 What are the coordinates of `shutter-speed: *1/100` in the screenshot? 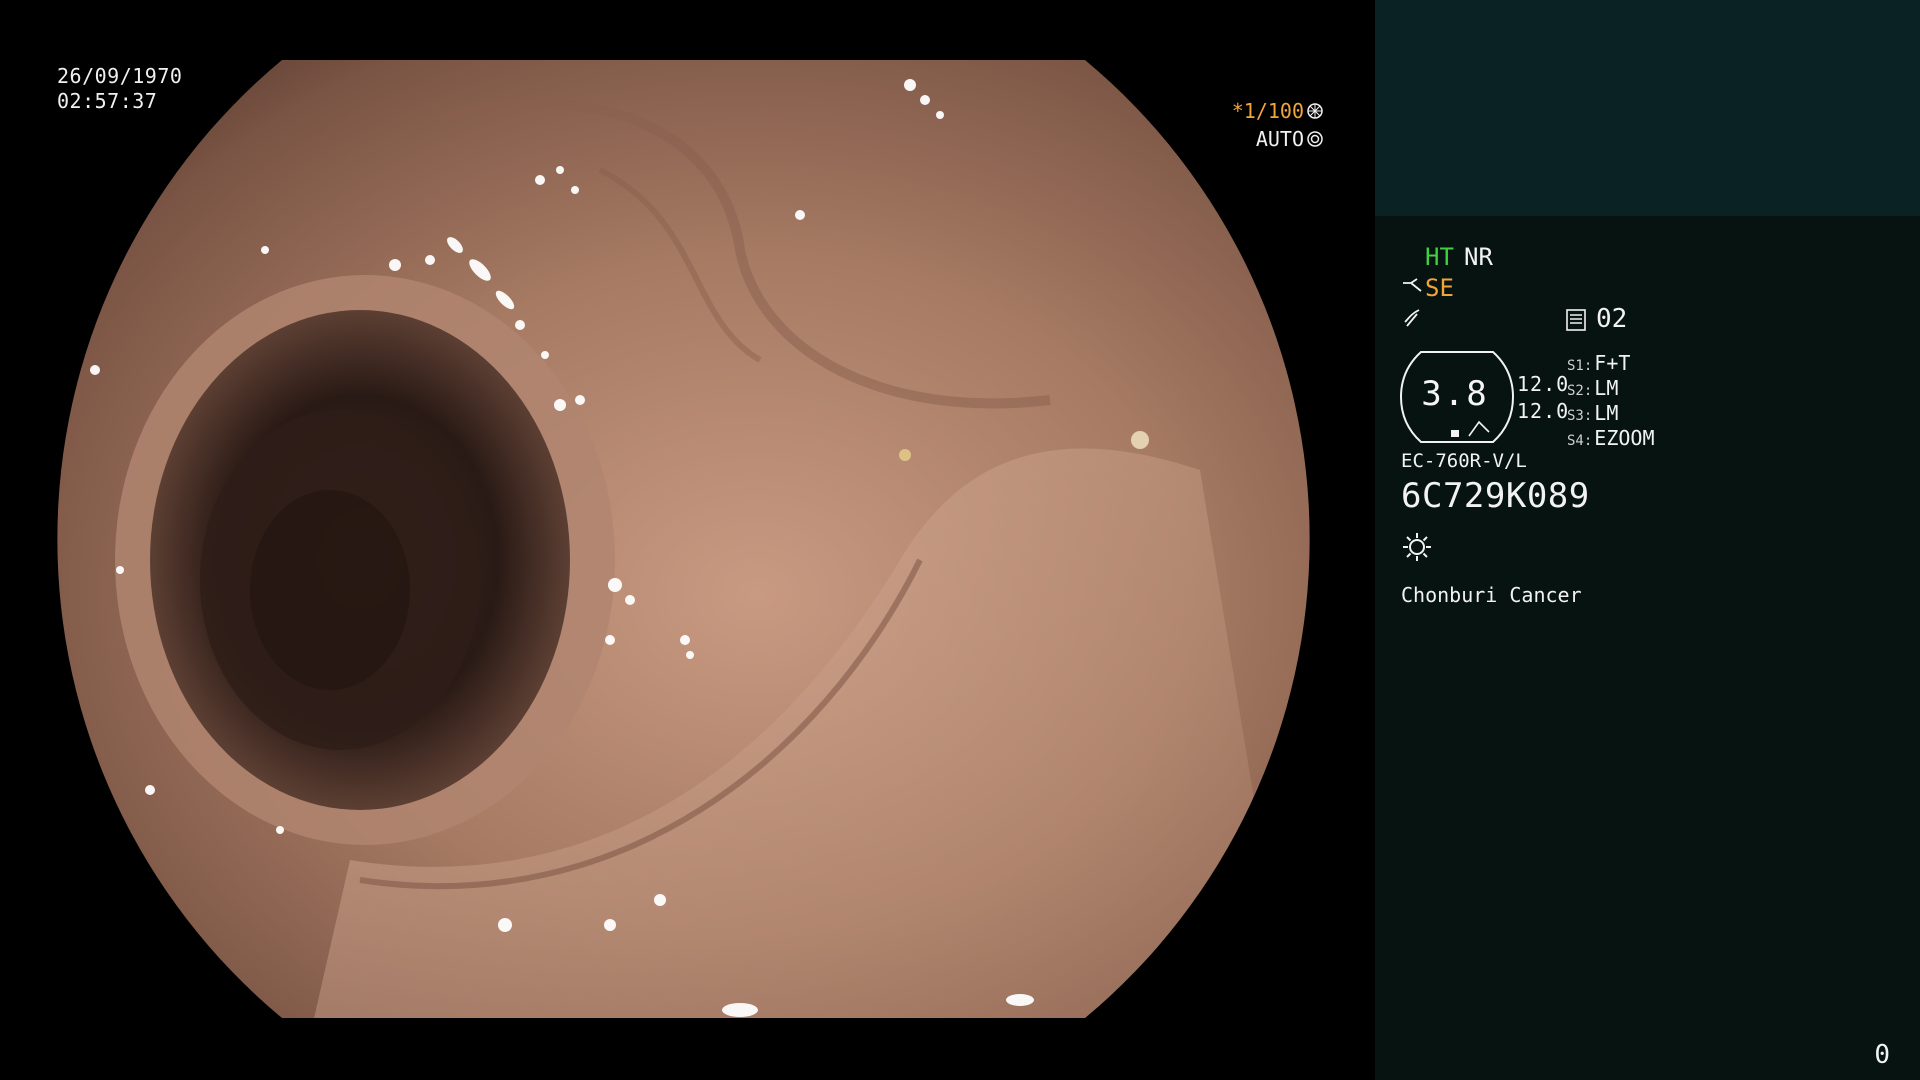 It's located at (1277, 111).